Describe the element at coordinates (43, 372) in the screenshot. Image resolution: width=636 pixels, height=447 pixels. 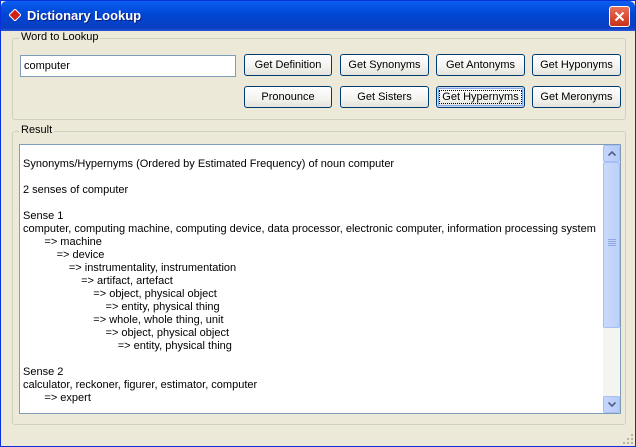
I see `result-line: Sense 2` at that location.